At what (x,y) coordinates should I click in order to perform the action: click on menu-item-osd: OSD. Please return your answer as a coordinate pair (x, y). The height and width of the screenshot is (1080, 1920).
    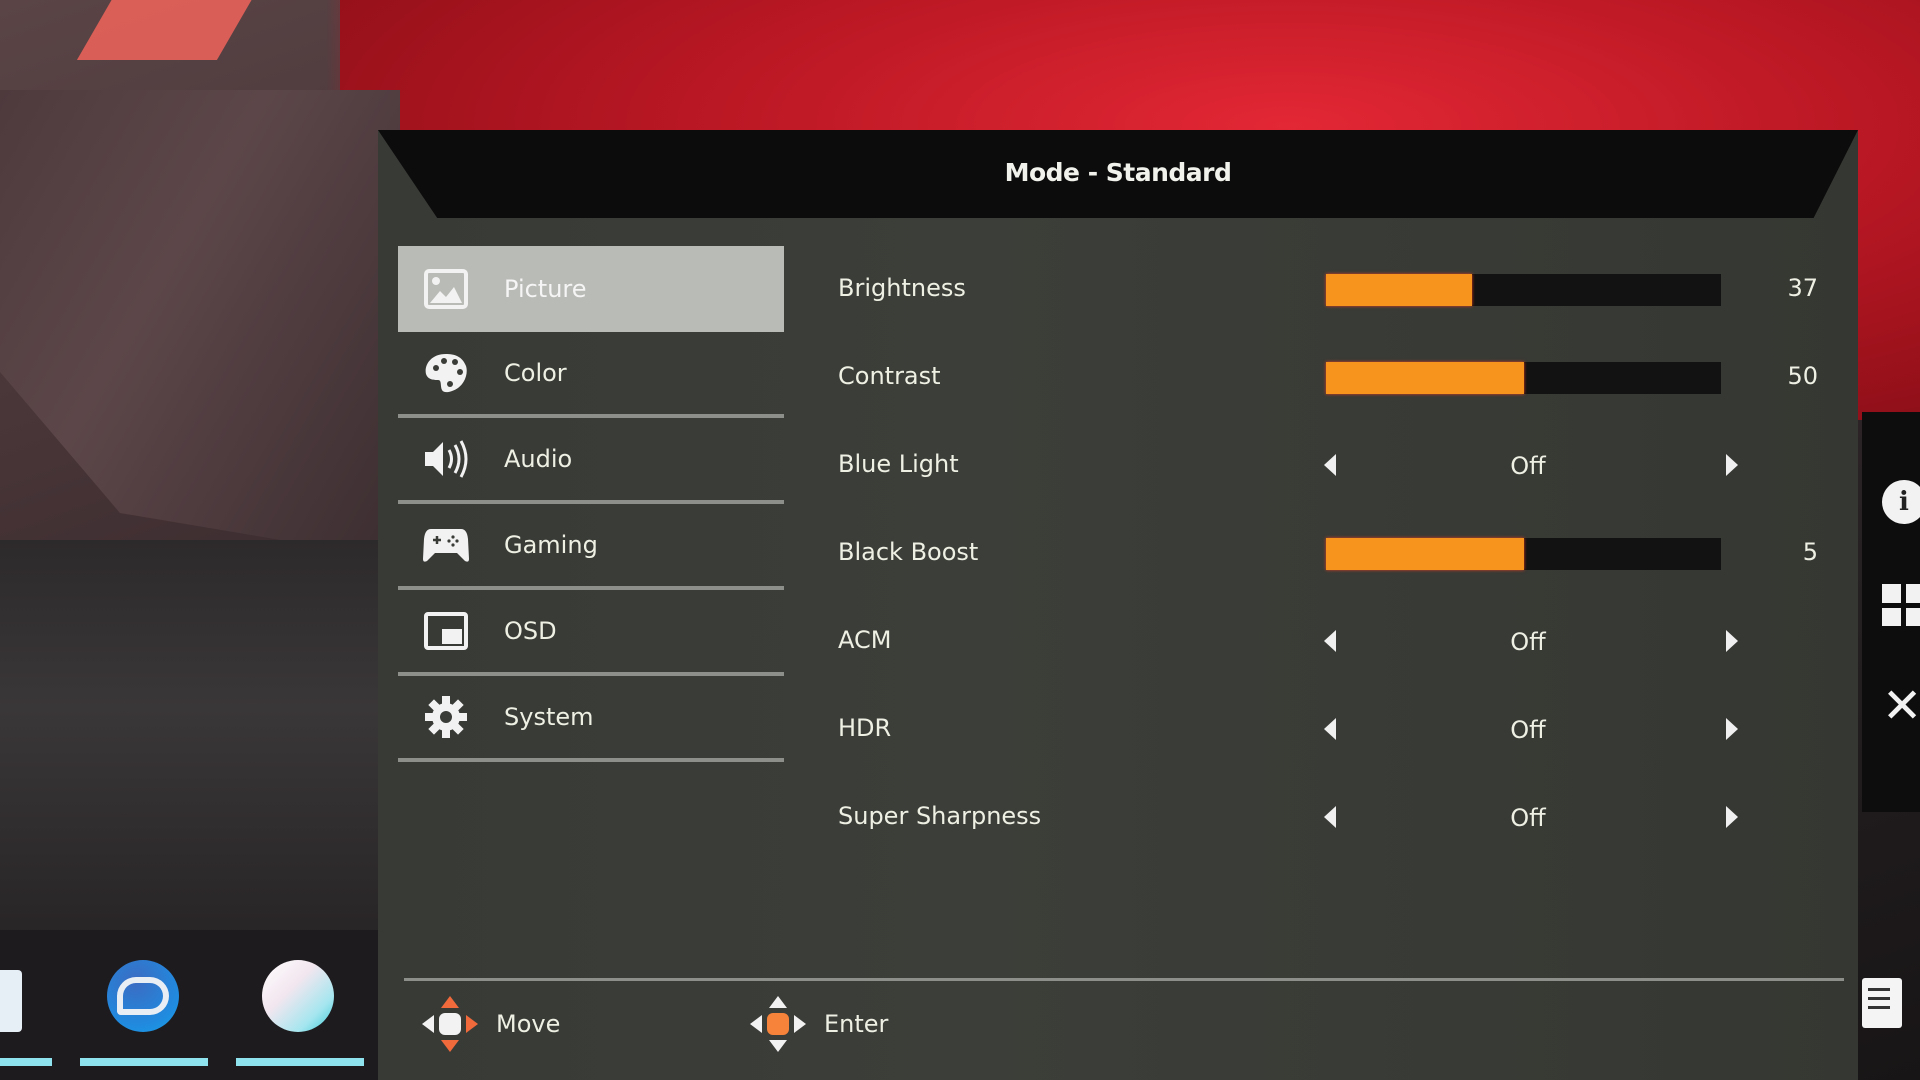
    Looking at the image, I should click on (591, 633).